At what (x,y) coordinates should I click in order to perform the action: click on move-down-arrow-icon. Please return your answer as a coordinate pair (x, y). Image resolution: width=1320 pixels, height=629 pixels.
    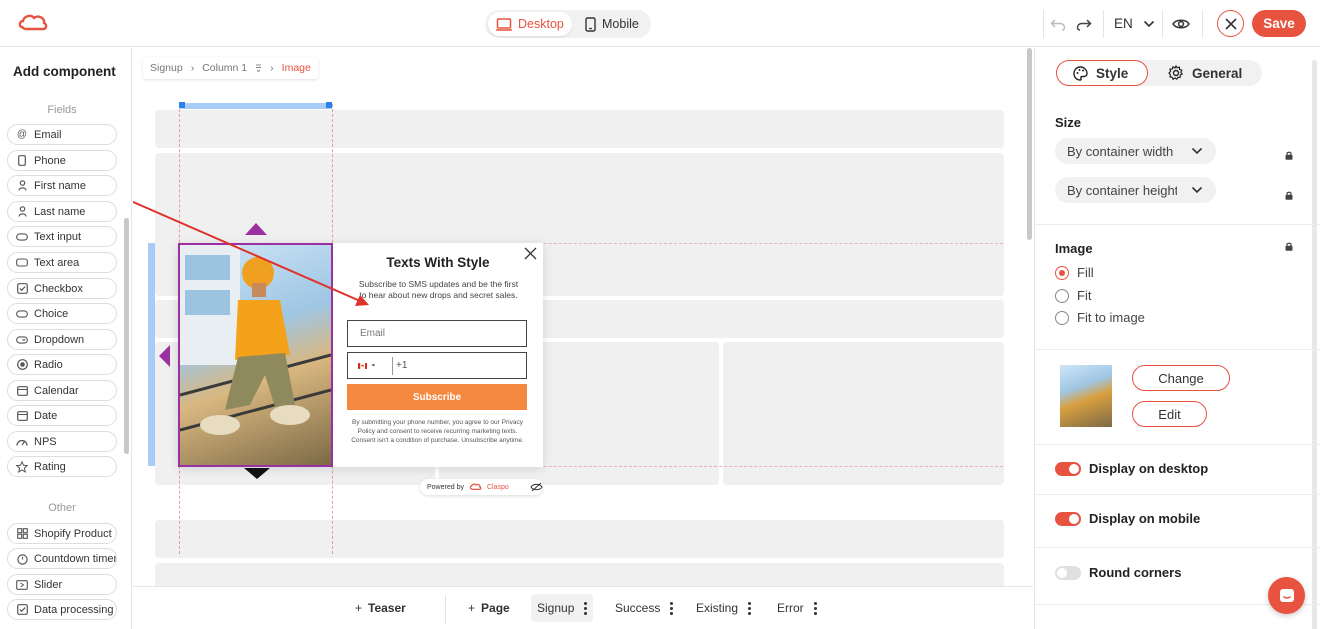
    Looking at the image, I should click on (257, 473).